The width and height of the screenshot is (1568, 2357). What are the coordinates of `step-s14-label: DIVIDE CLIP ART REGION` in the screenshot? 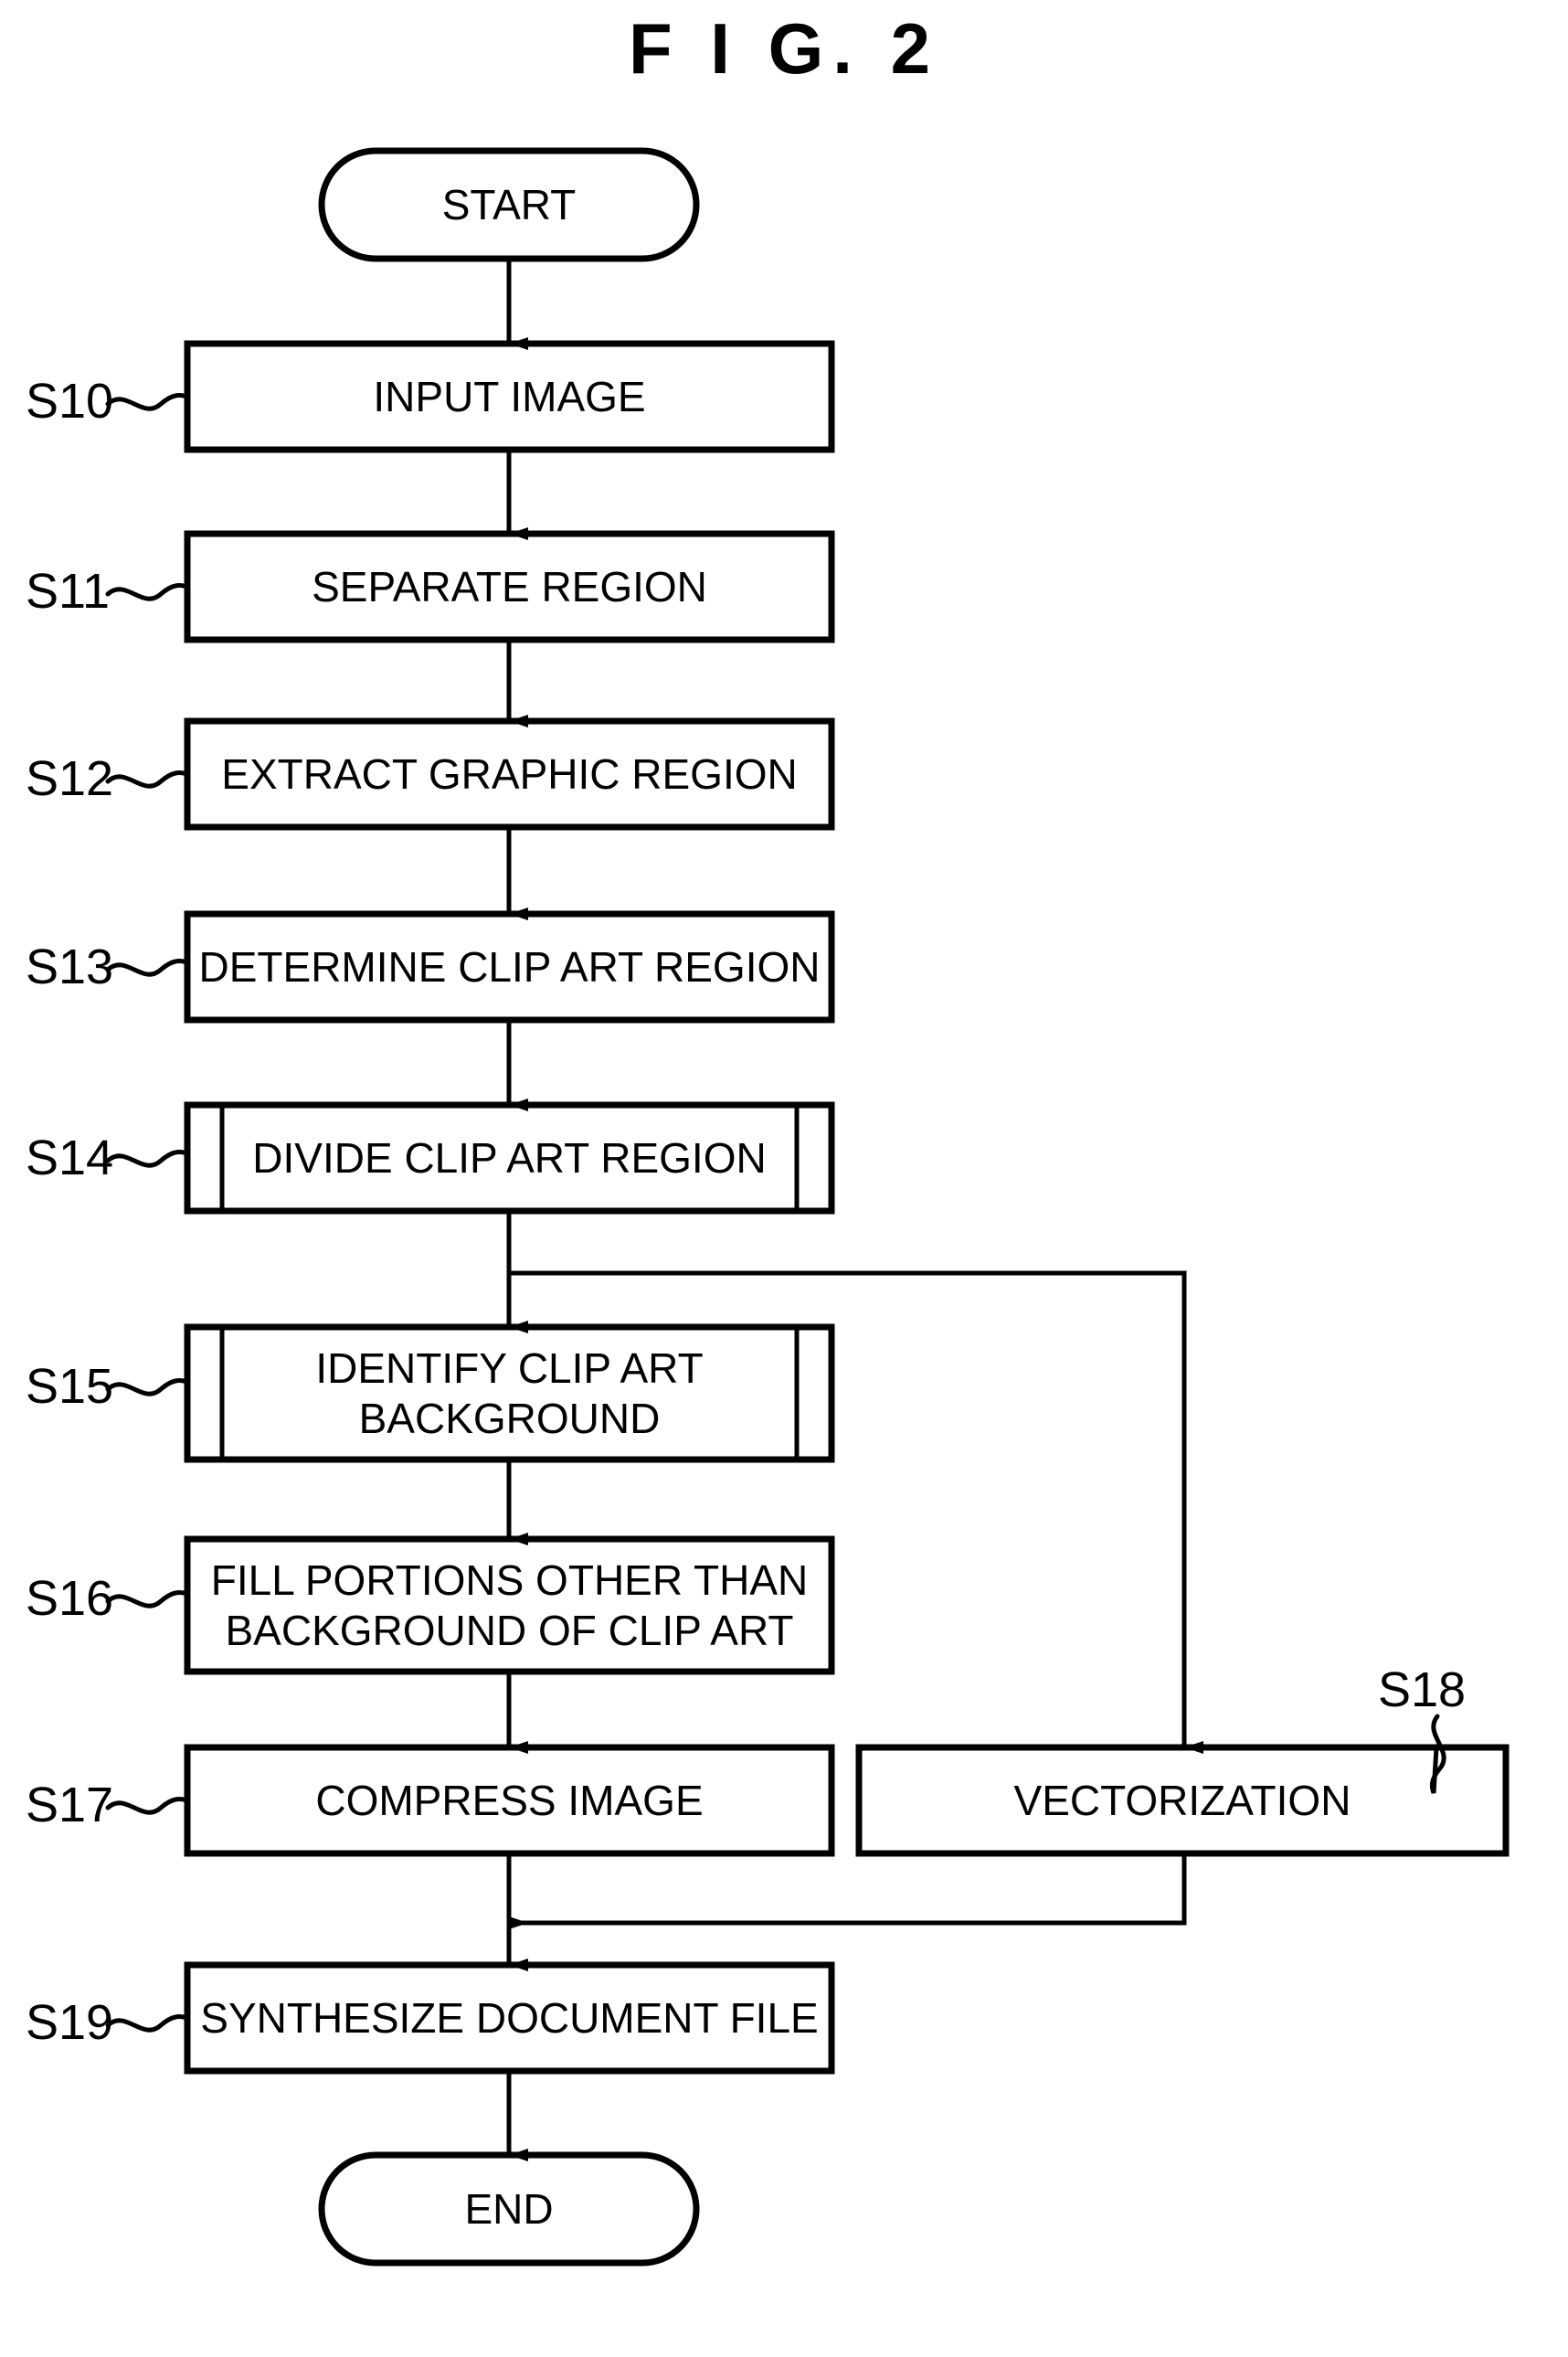 It's located at (510, 1157).